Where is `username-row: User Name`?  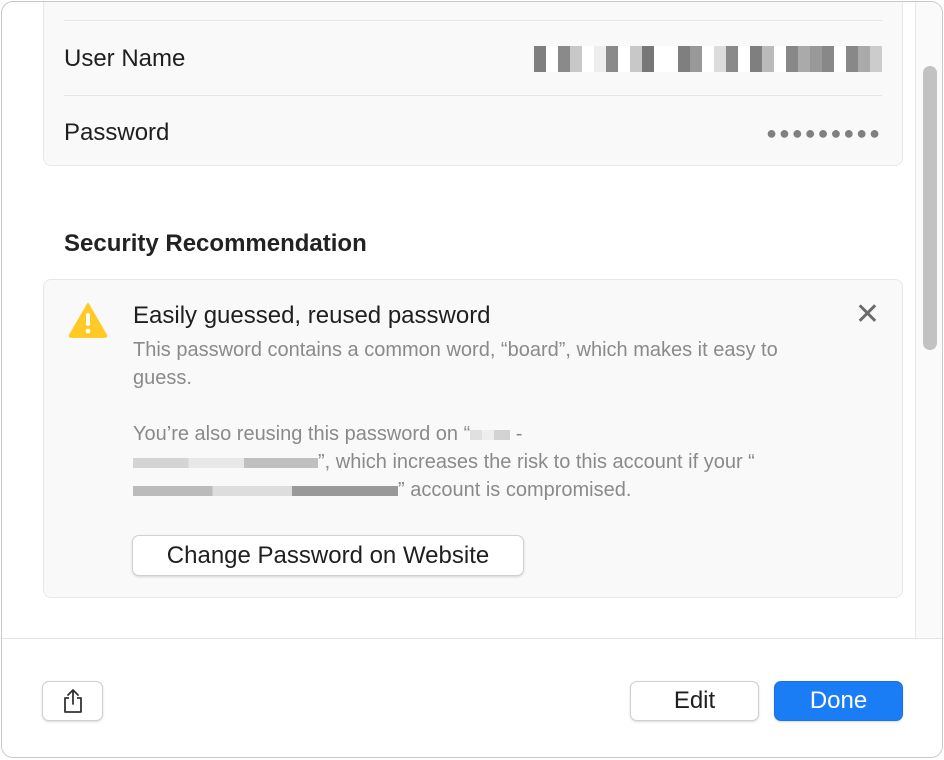
username-row: User Name is located at coordinates (473, 59).